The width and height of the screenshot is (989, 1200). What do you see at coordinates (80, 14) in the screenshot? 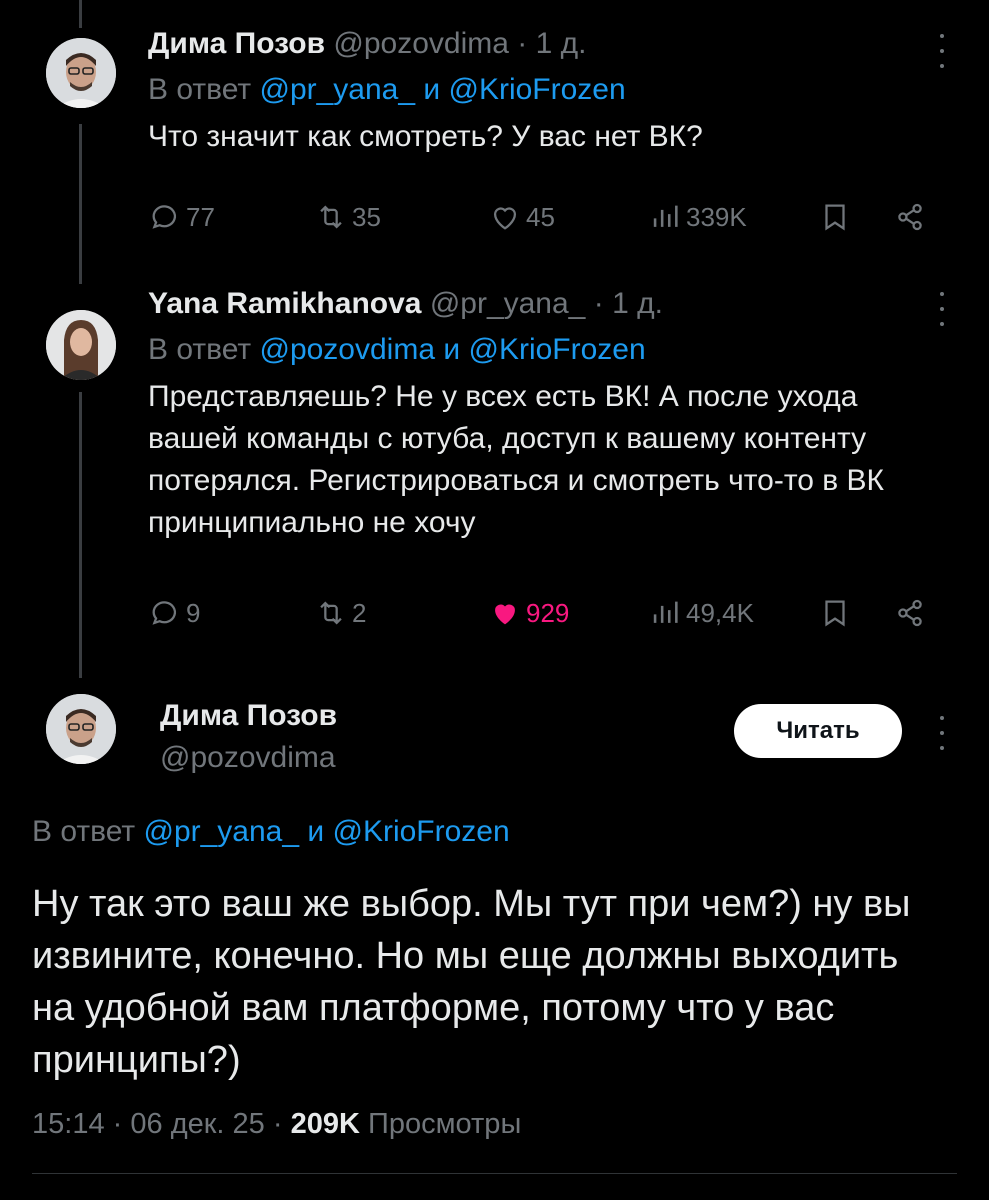
I see `thread-line-top` at bounding box center [80, 14].